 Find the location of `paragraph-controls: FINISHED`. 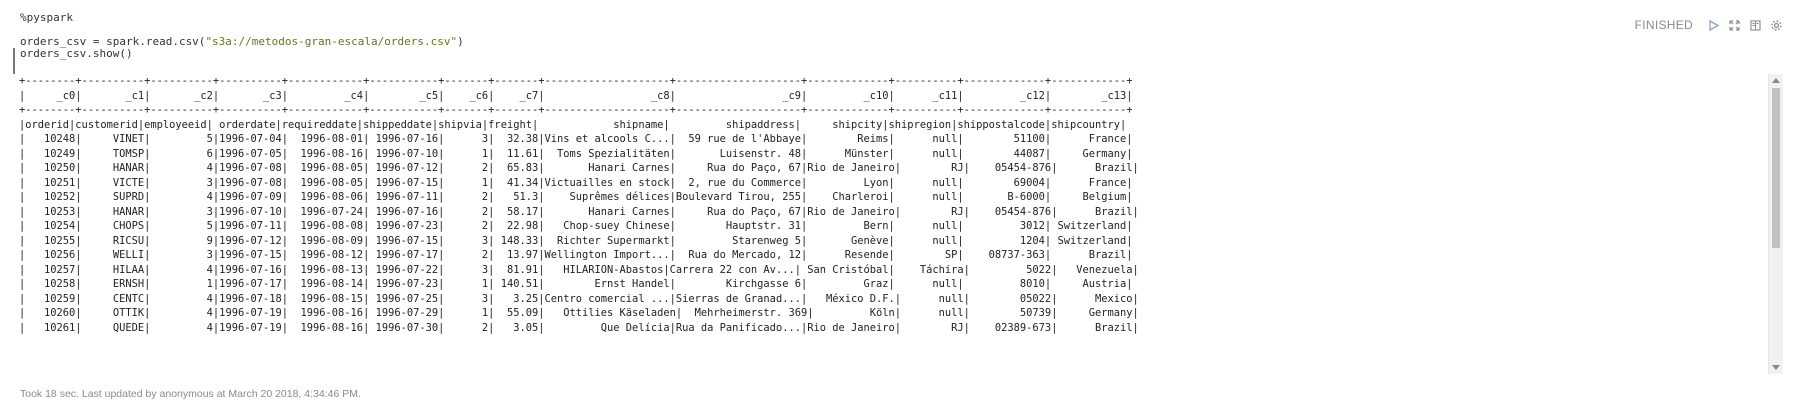

paragraph-controls: FINISHED is located at coordinates (1709, 25).